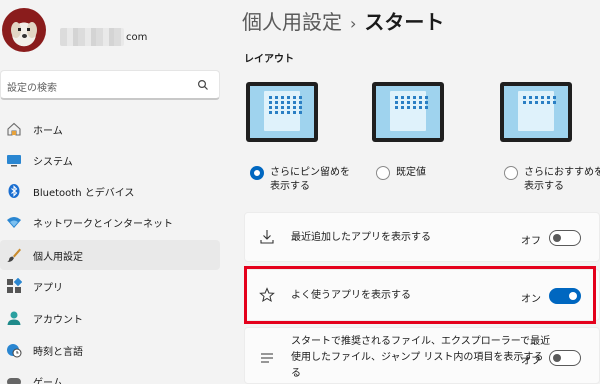 The height and width of the screenshot is (384, 600). I want to click on sidebar-item-time-language: 時刻と言語, so click(110, 350).